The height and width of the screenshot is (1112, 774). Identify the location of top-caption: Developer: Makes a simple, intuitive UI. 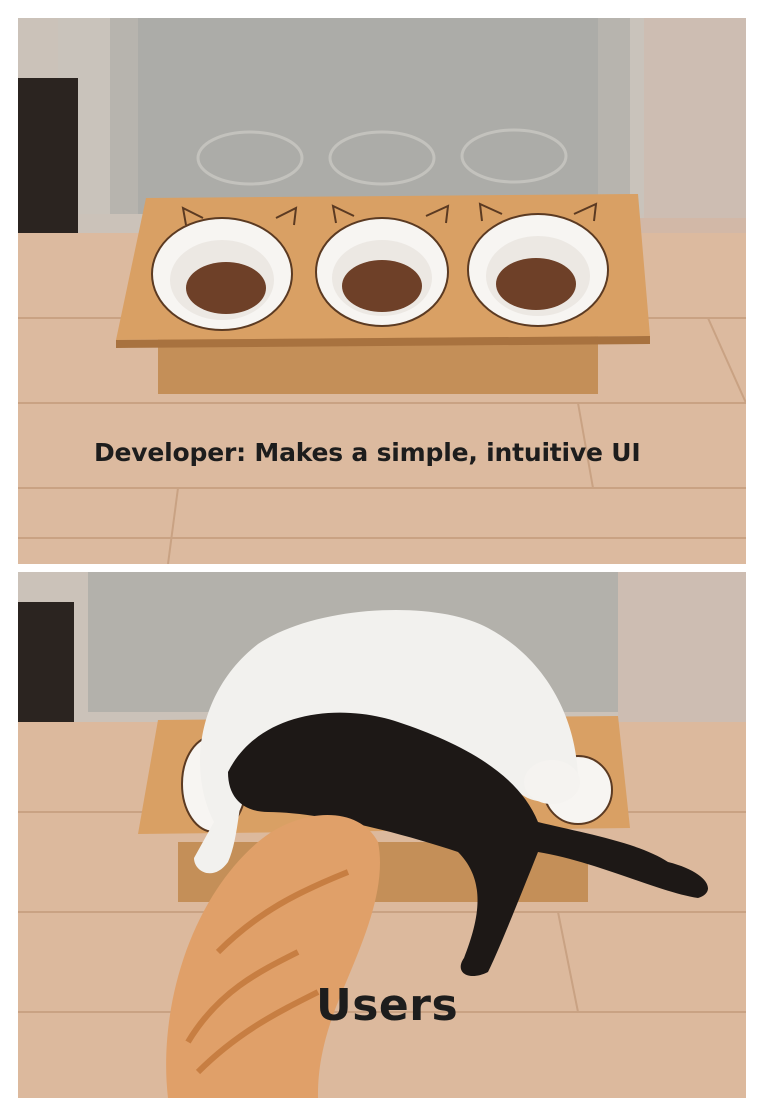
(367, 452).